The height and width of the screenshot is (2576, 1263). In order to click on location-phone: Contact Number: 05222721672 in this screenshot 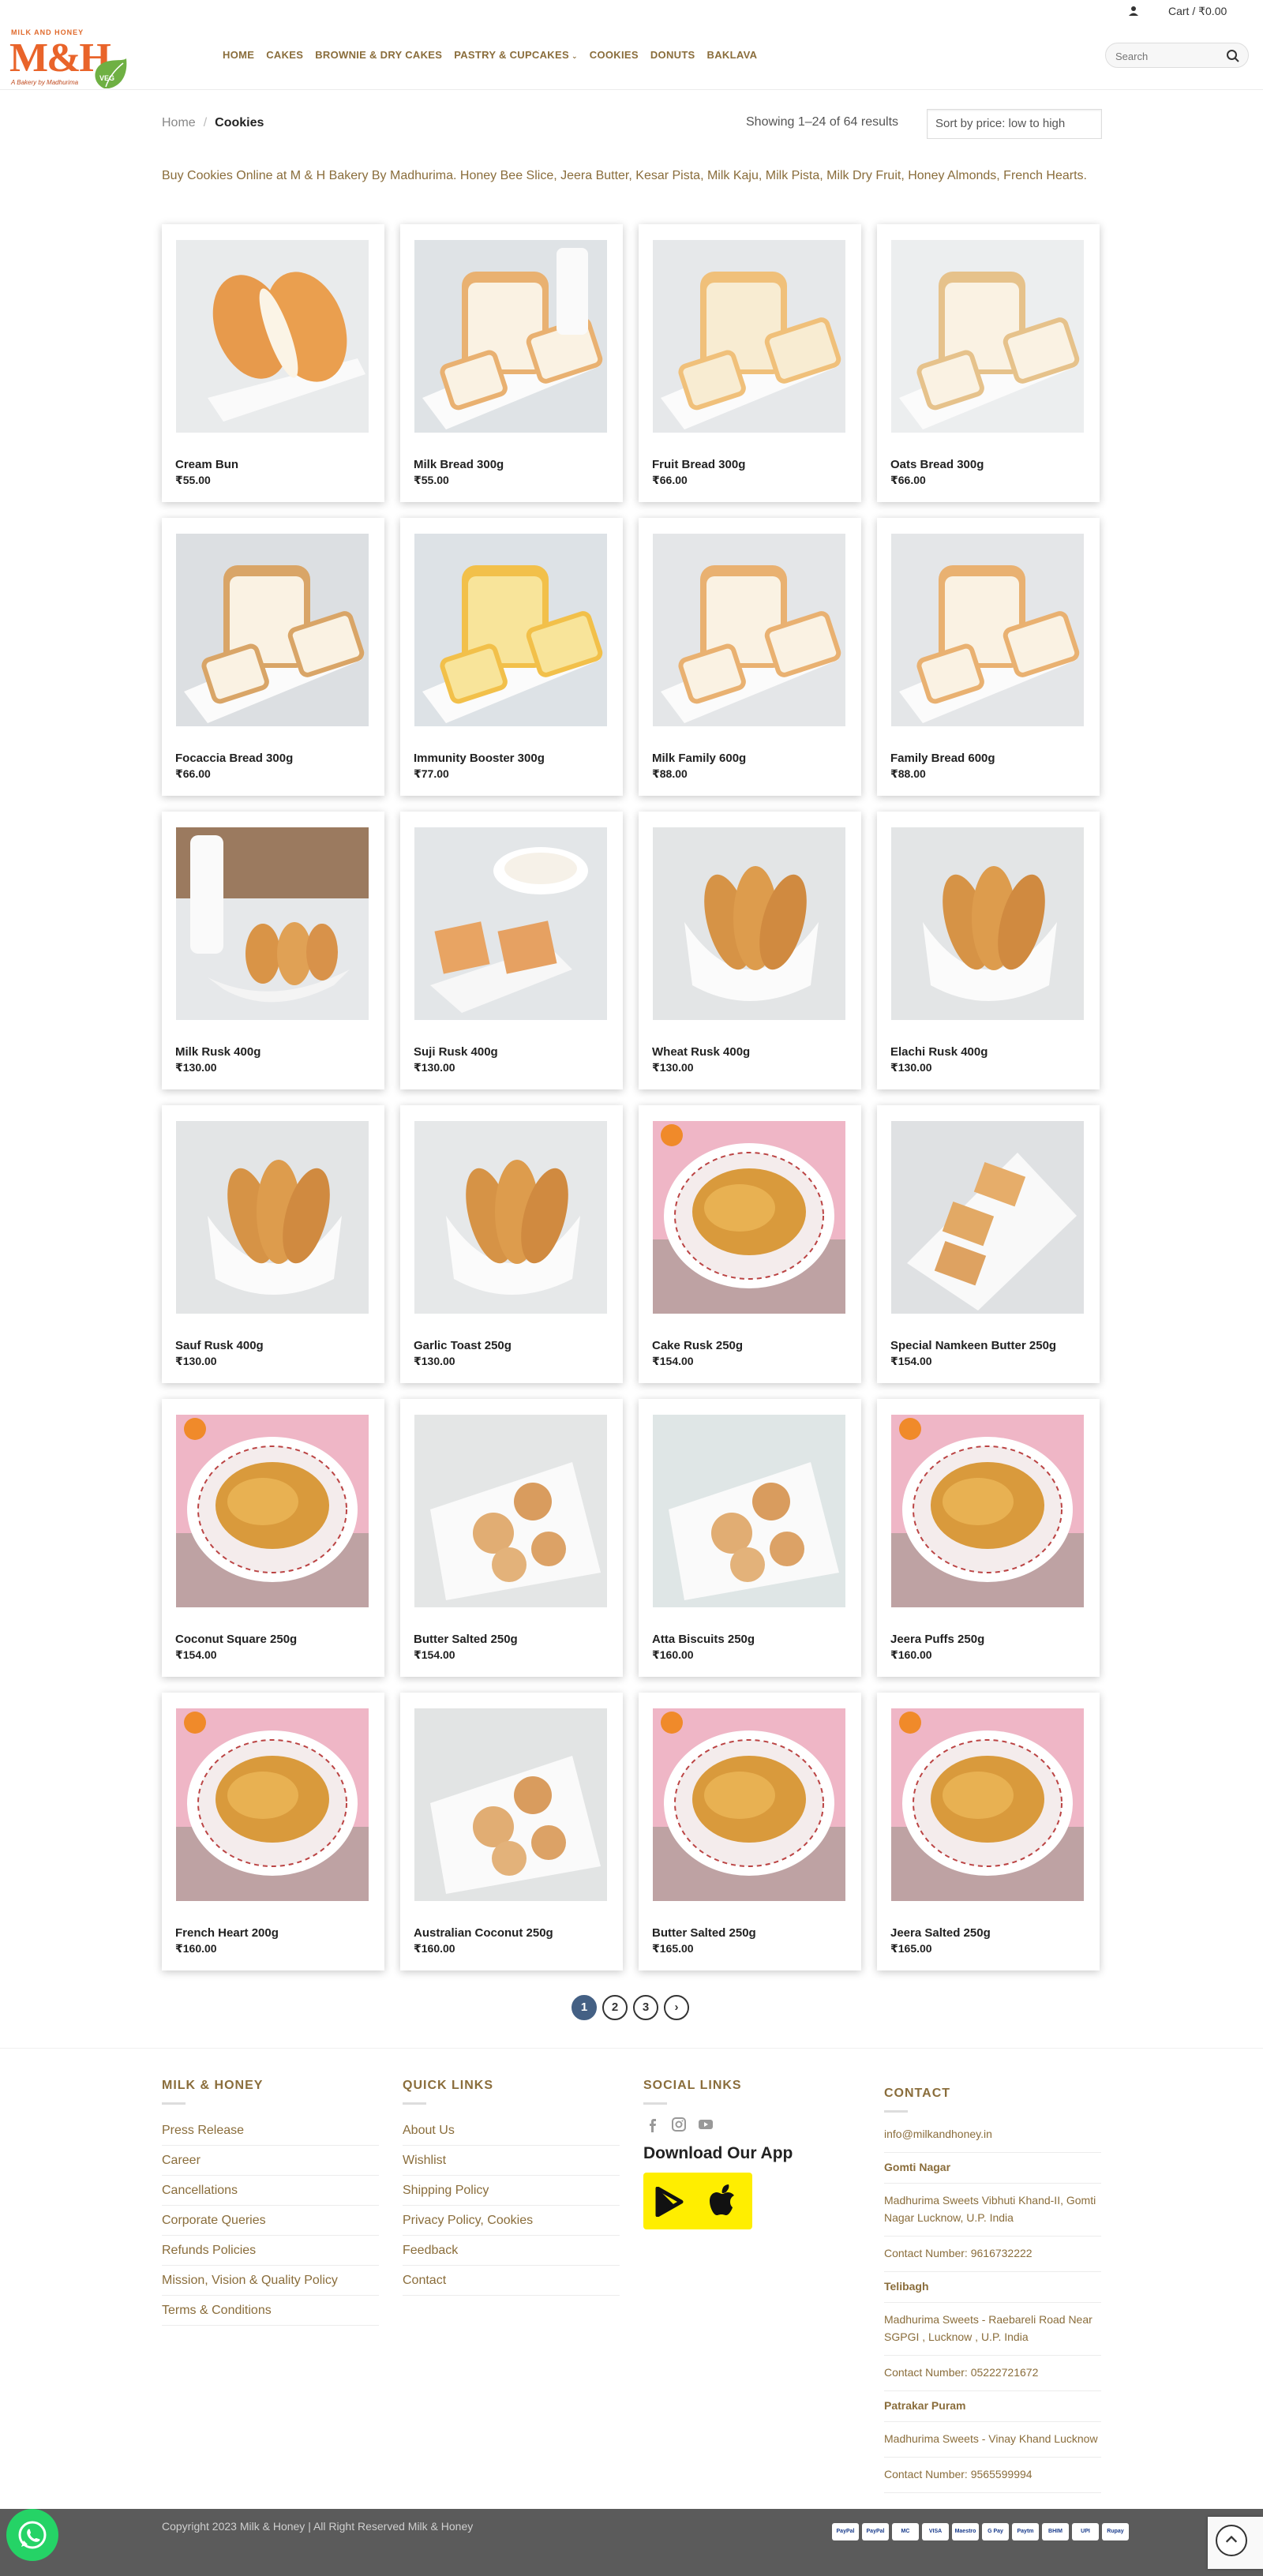, I will do `click(992, 2372)`.